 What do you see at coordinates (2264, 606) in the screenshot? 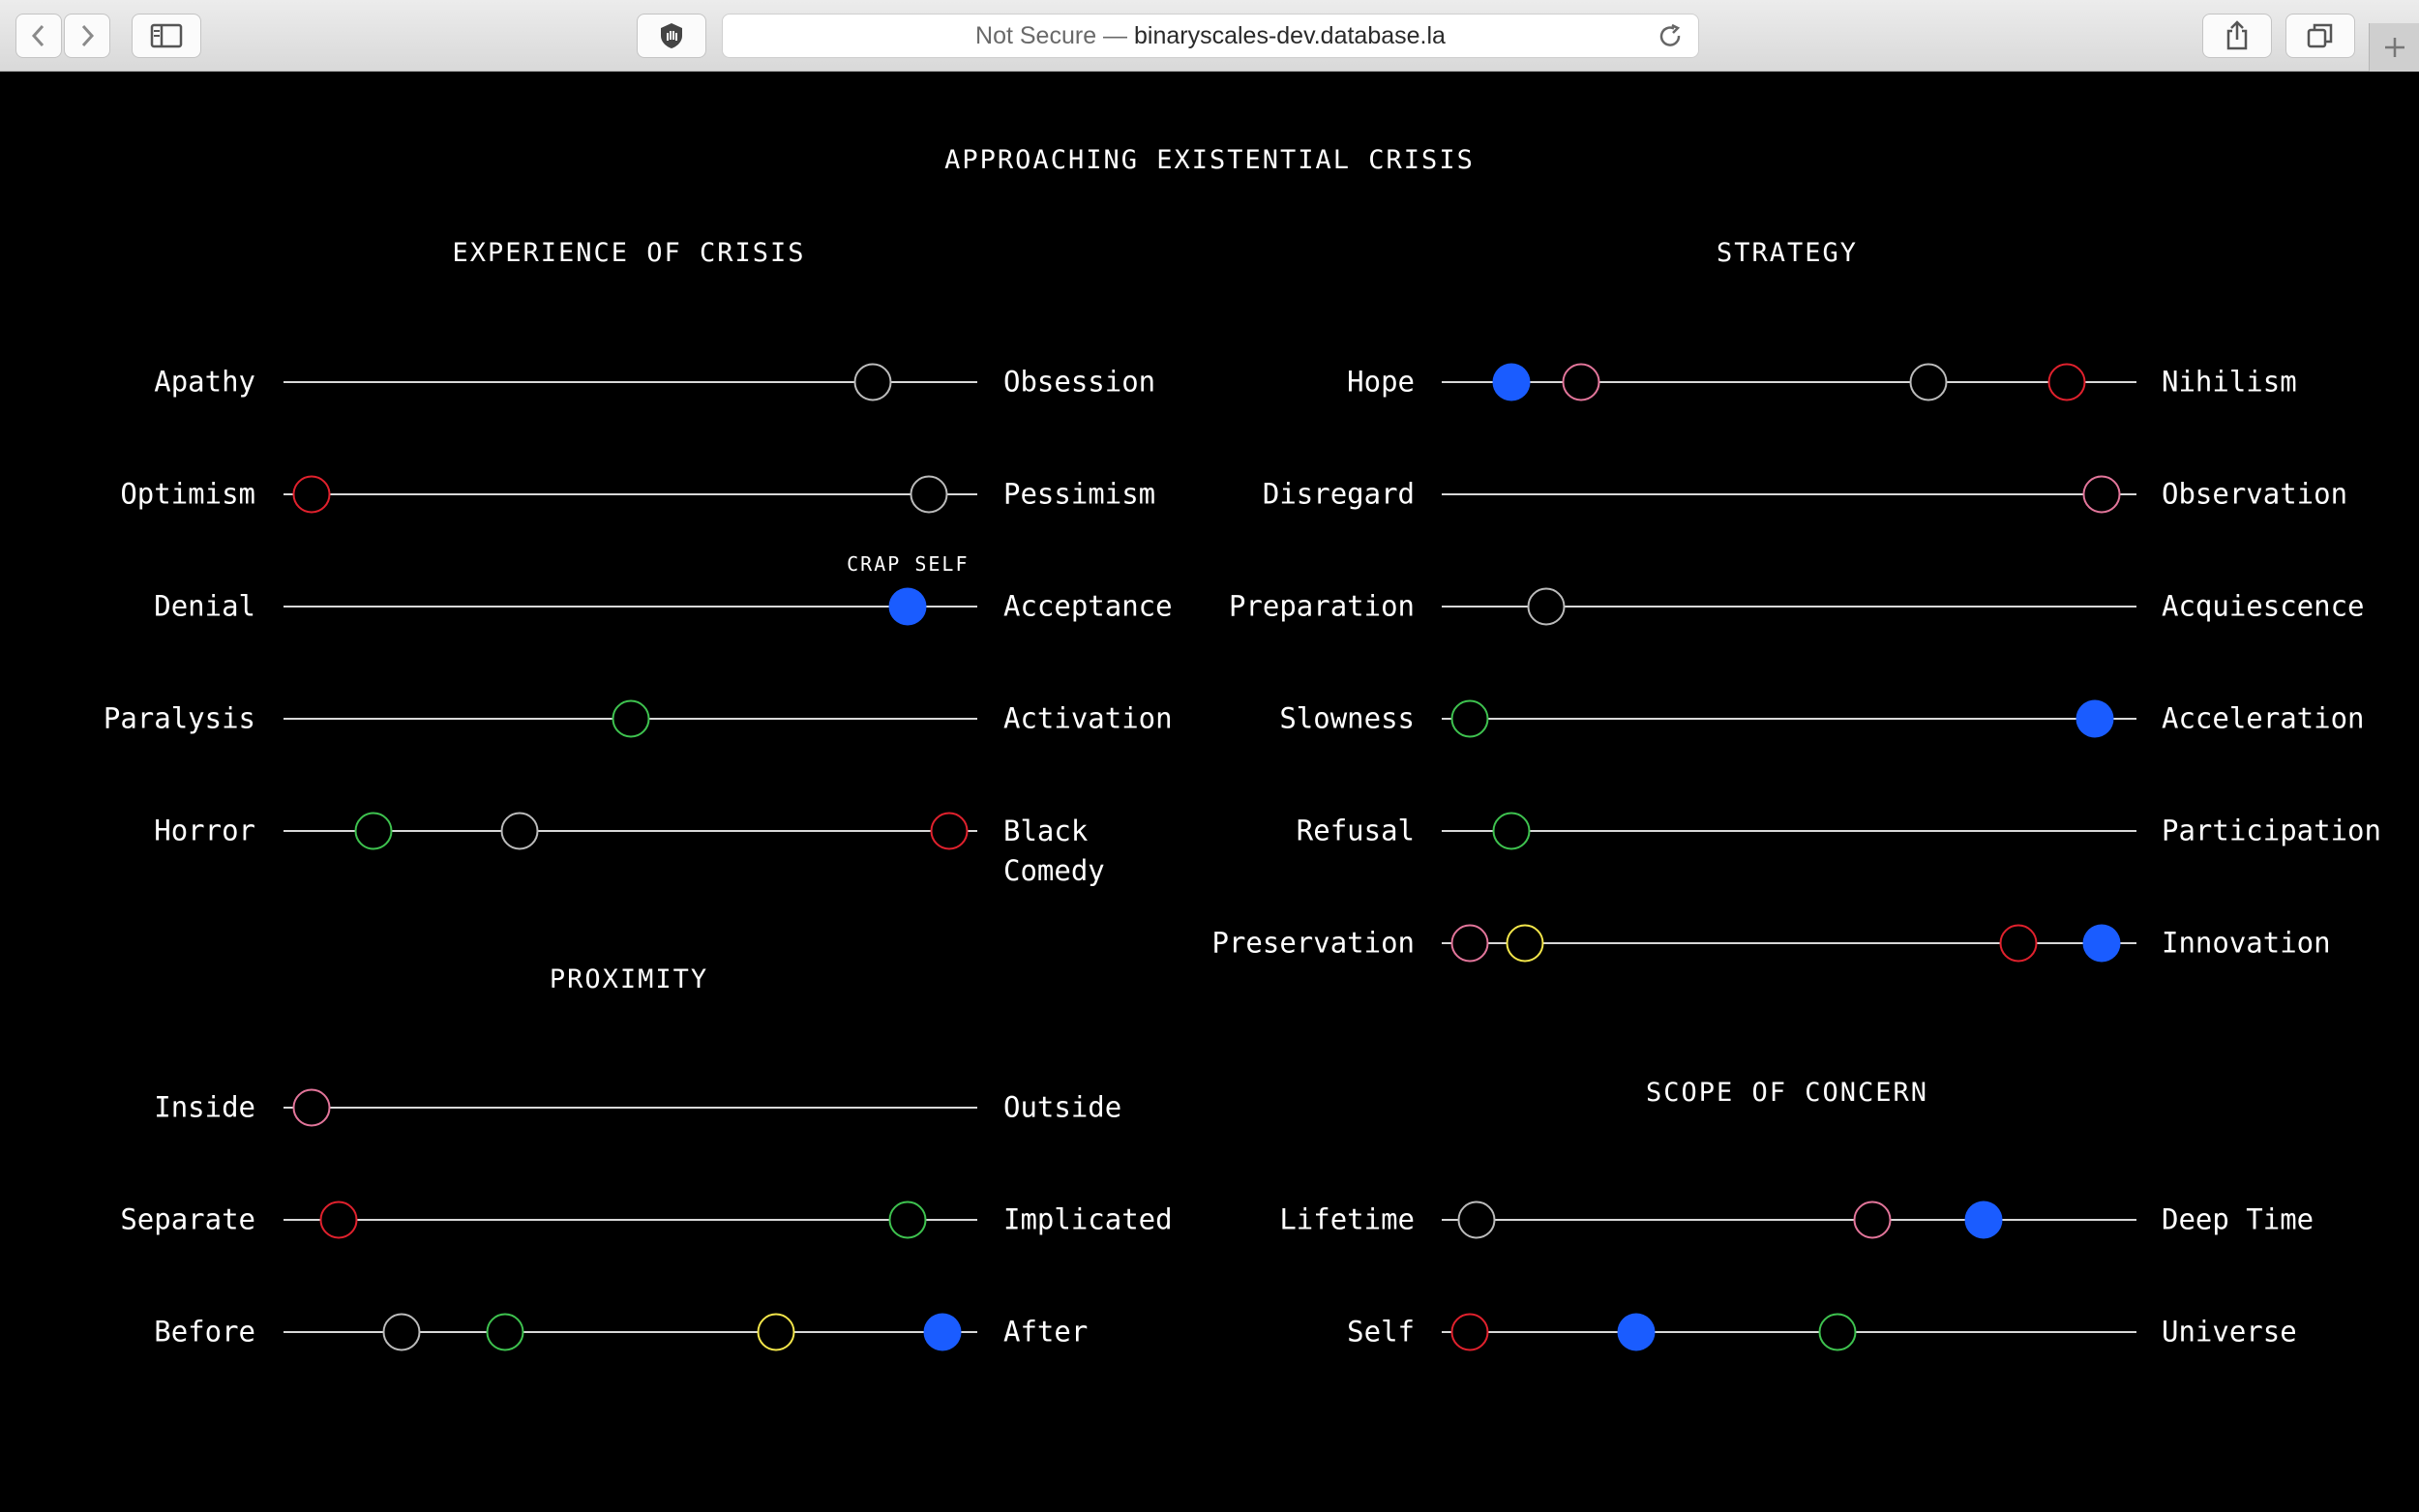
I see `scale-right-label: Acquiescence` at bounding box center [2264, 606].